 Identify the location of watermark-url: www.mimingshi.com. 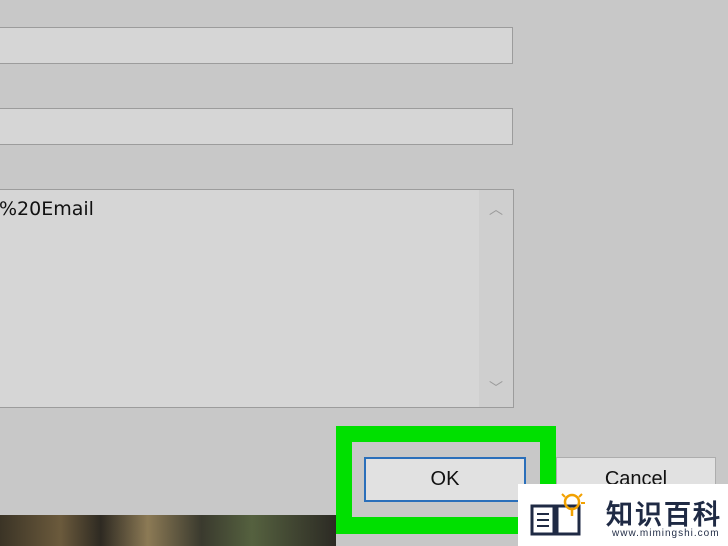
(666, 533).